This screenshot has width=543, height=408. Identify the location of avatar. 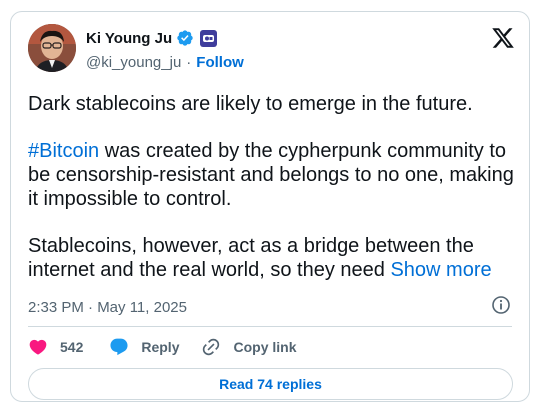
(52, 48).